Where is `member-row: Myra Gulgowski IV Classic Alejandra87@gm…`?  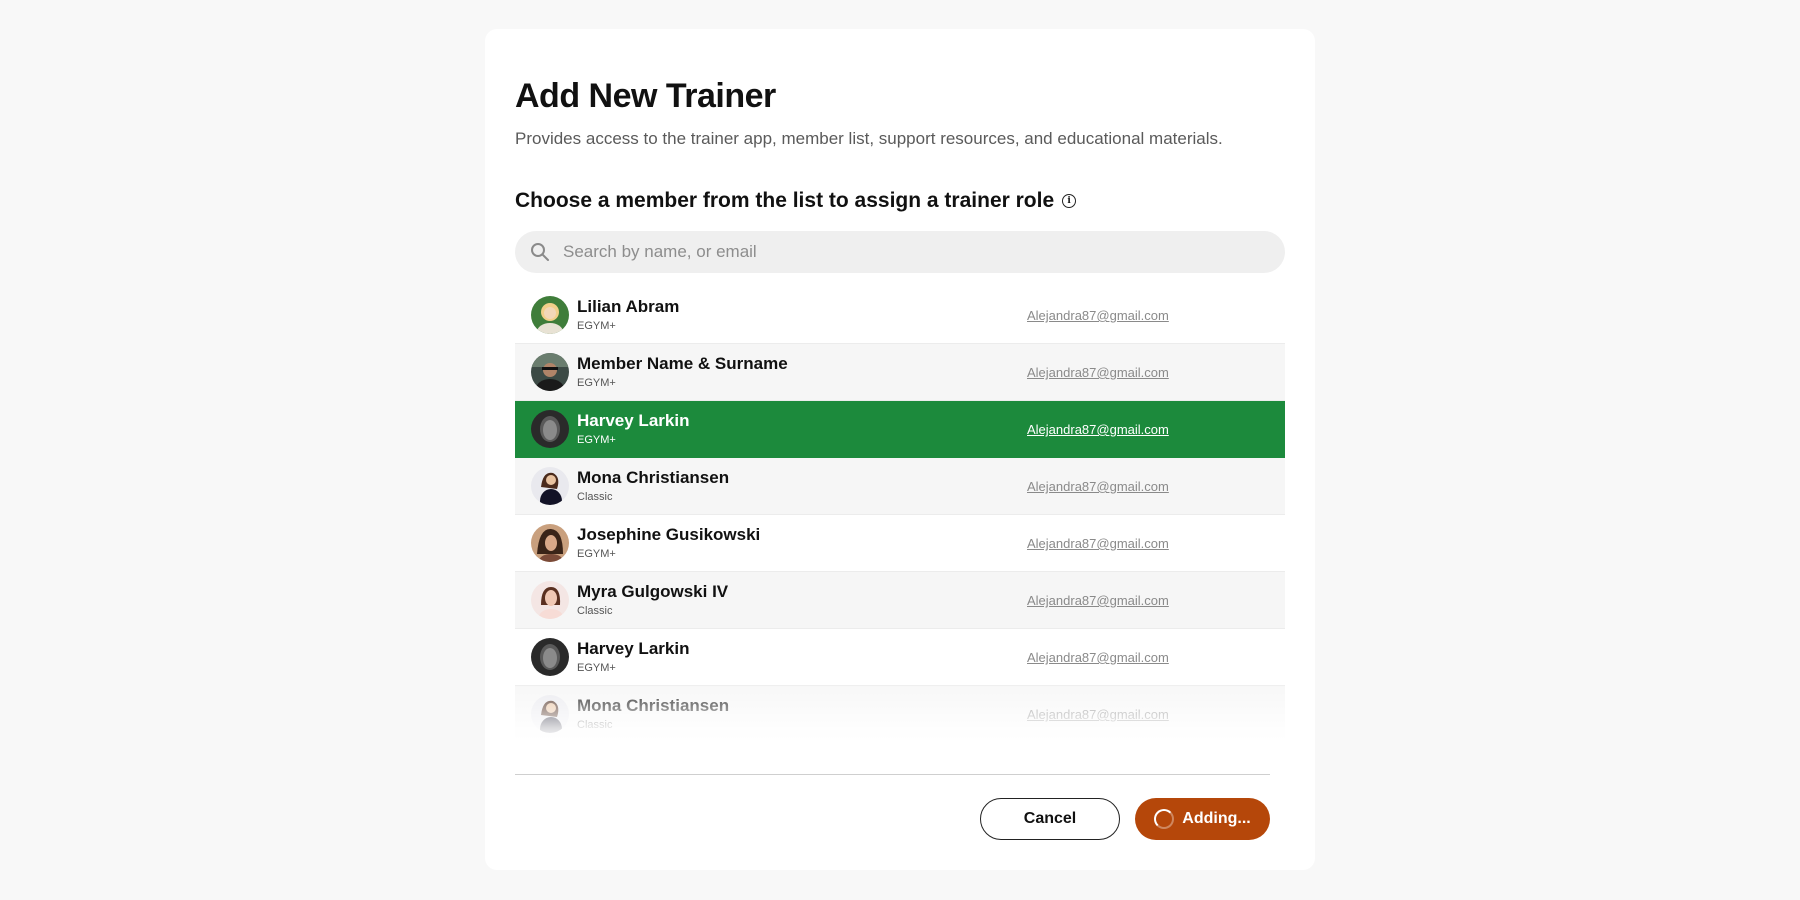
member-row: Myra Gulgowski IV Classic Alejandra87@gm… is located at coordinates (900, 600).